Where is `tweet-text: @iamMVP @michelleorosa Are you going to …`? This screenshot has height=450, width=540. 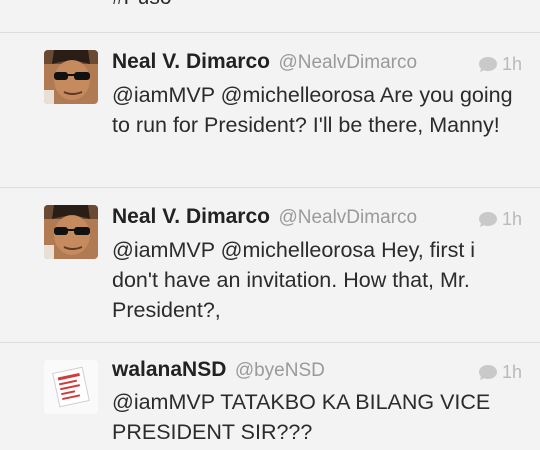 tweet-text: @iamMVP @michelleorosa Are you going to … is located at coordinates (312, 110).